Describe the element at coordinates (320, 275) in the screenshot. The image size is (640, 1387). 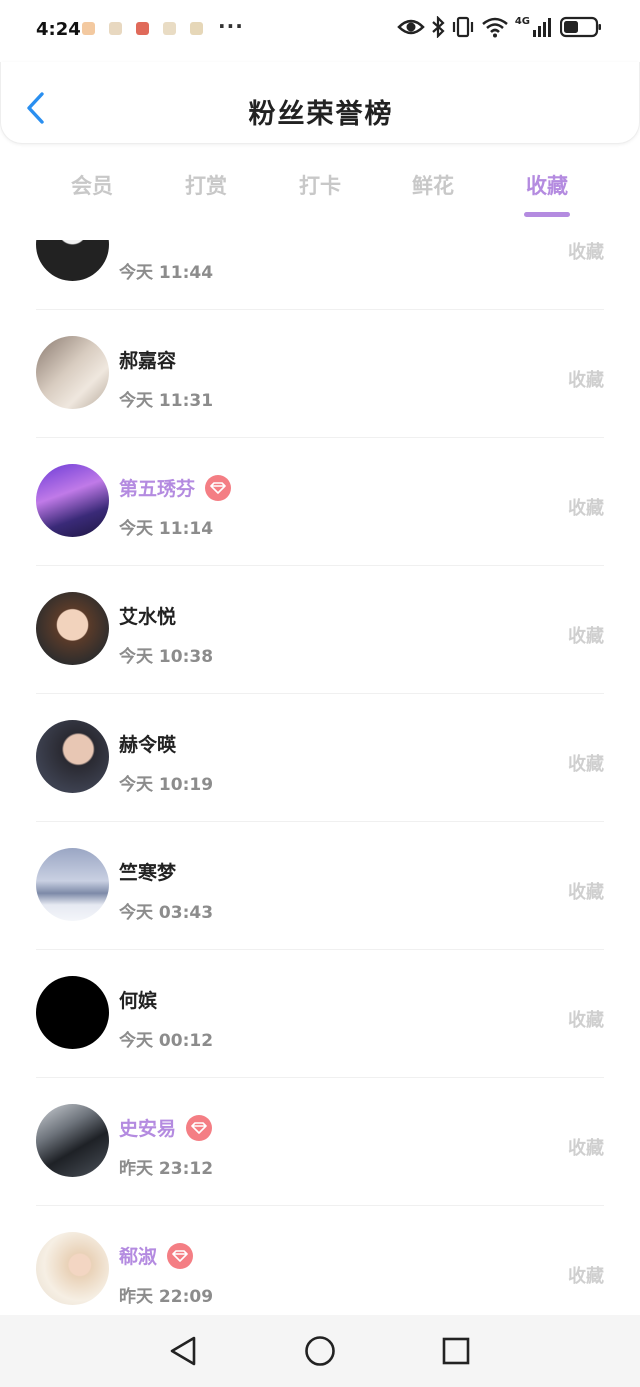
I see `list-item: 今天 11:44 收藏` at that location.